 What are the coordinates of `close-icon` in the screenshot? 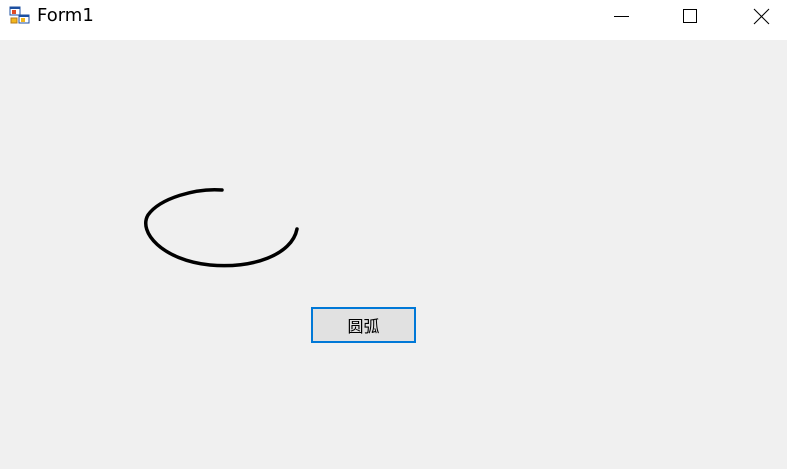 It's located at (761, 16).